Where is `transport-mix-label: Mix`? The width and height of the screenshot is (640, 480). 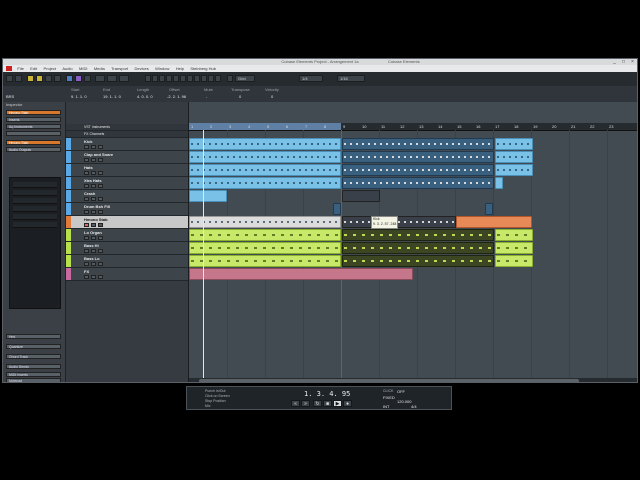 transport-mix-label: Mix is located at coordinates (207, 406).